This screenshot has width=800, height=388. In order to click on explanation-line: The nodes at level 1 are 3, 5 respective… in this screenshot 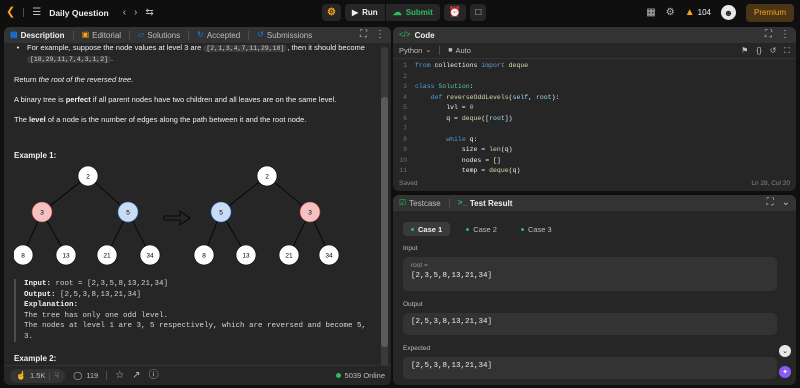, I will do `click(195, 331)`.